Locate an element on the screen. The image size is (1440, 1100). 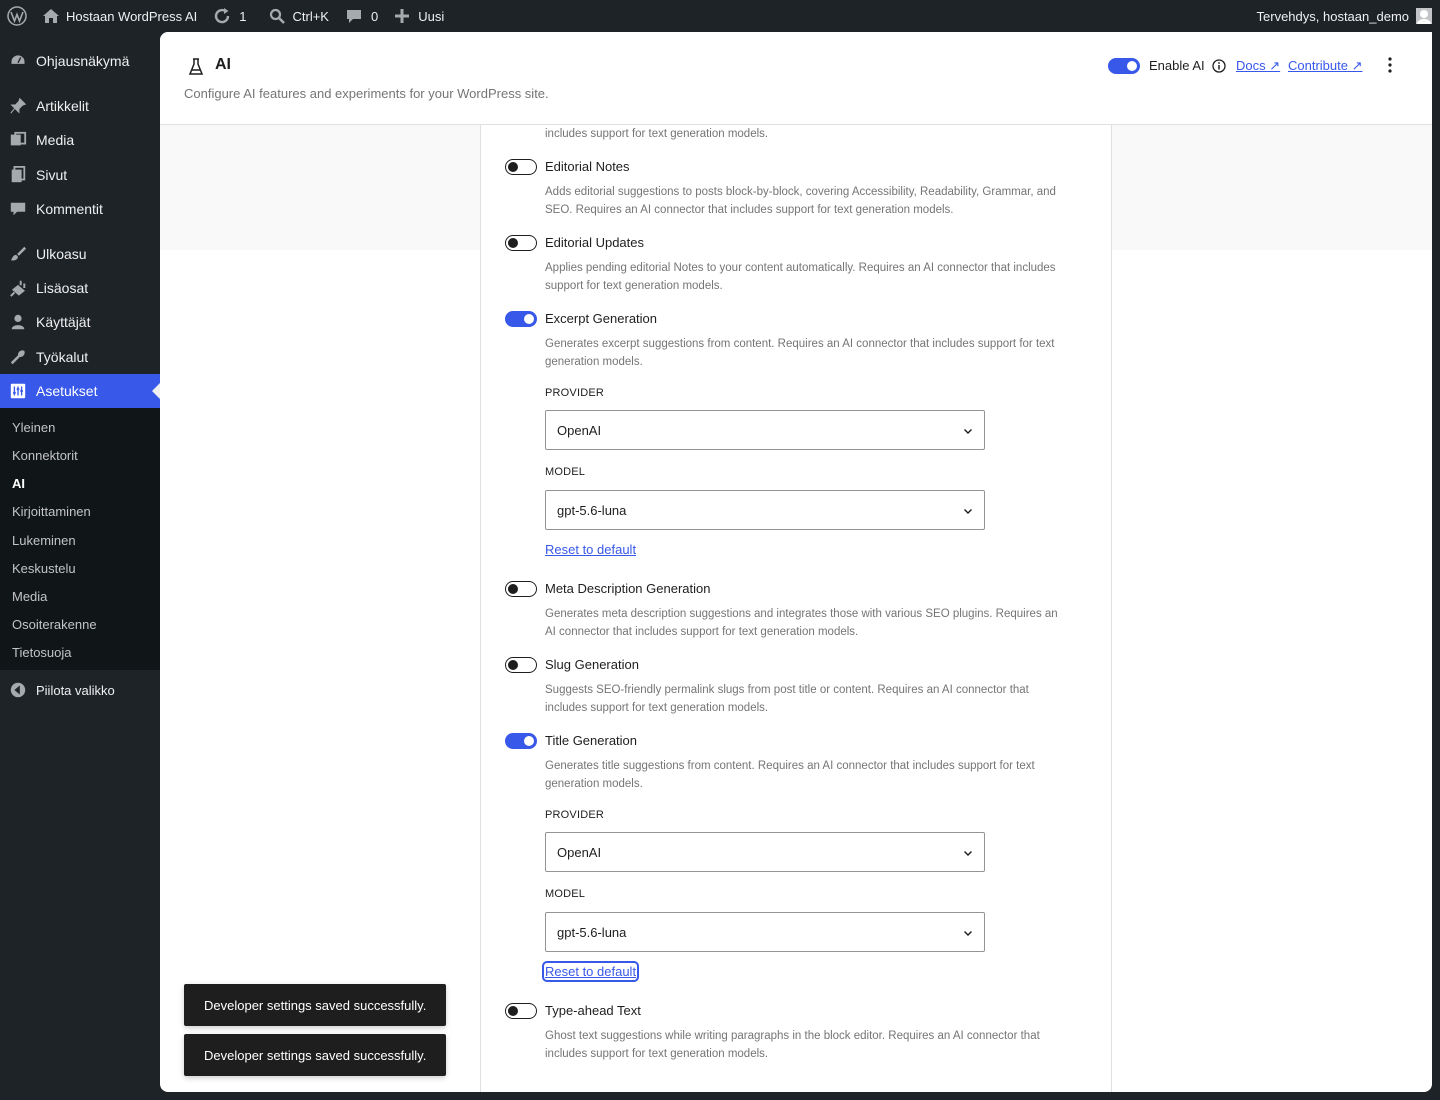
excerpt-model-select: gpt-5.6-luna is located at coordinates (765, 510).